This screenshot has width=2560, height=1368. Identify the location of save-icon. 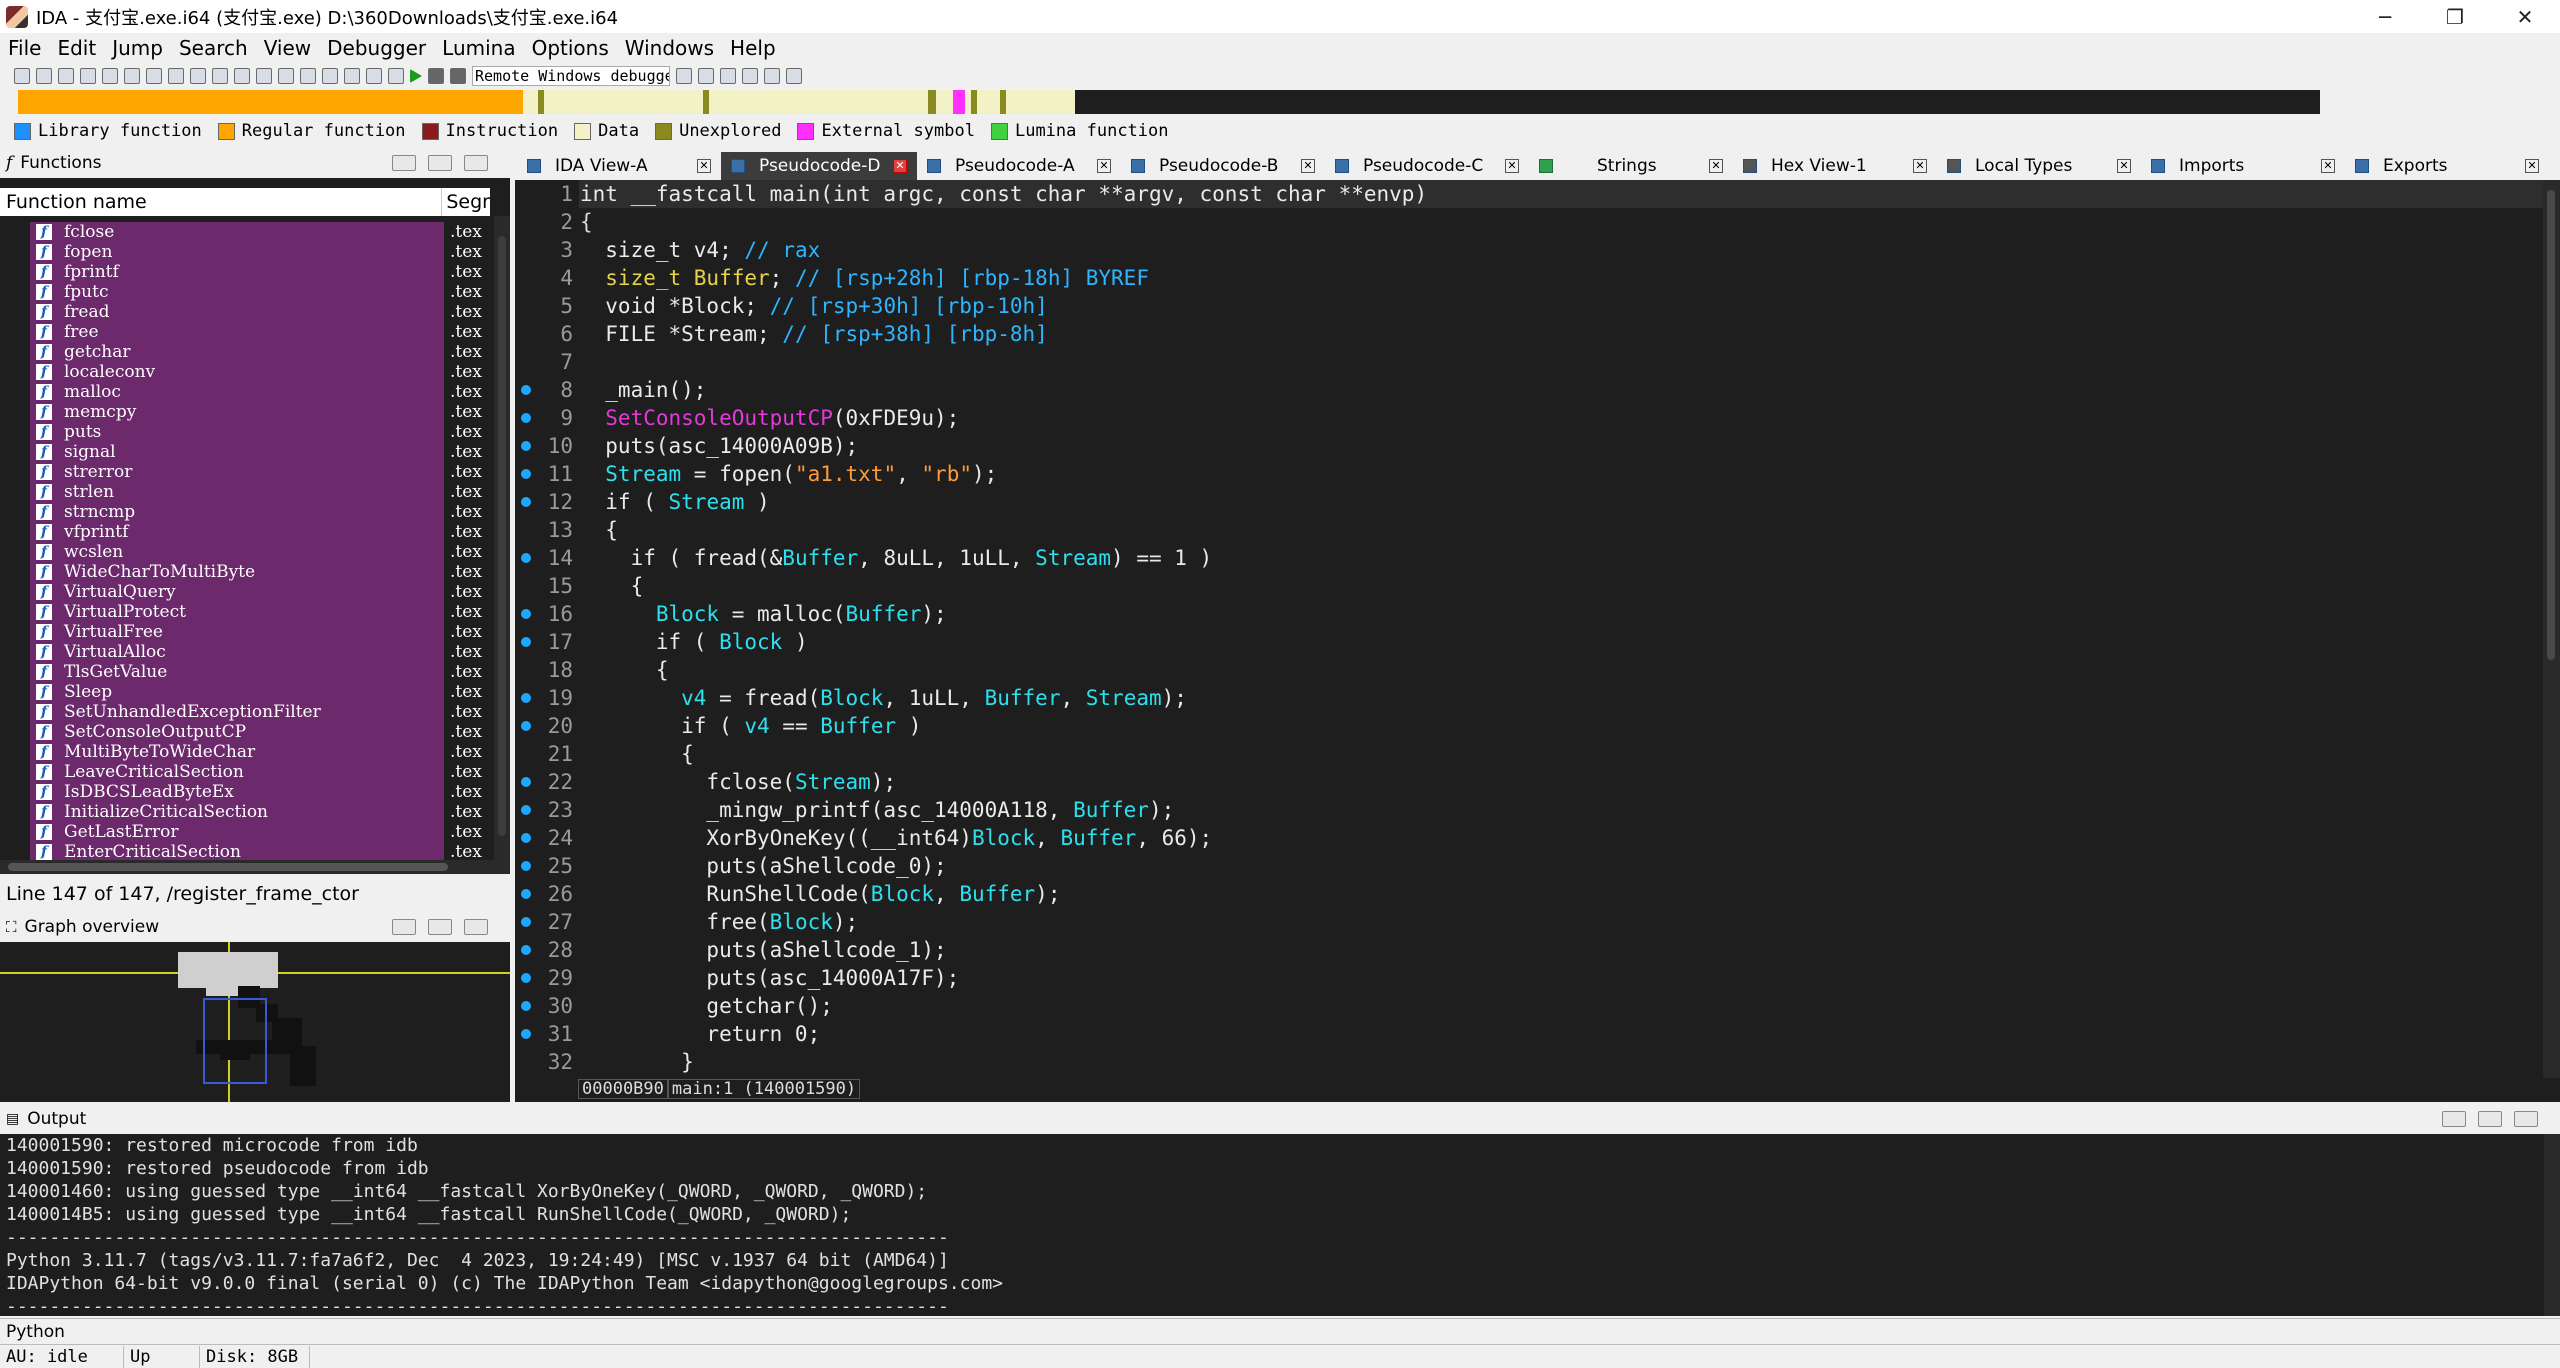
(44, 76).